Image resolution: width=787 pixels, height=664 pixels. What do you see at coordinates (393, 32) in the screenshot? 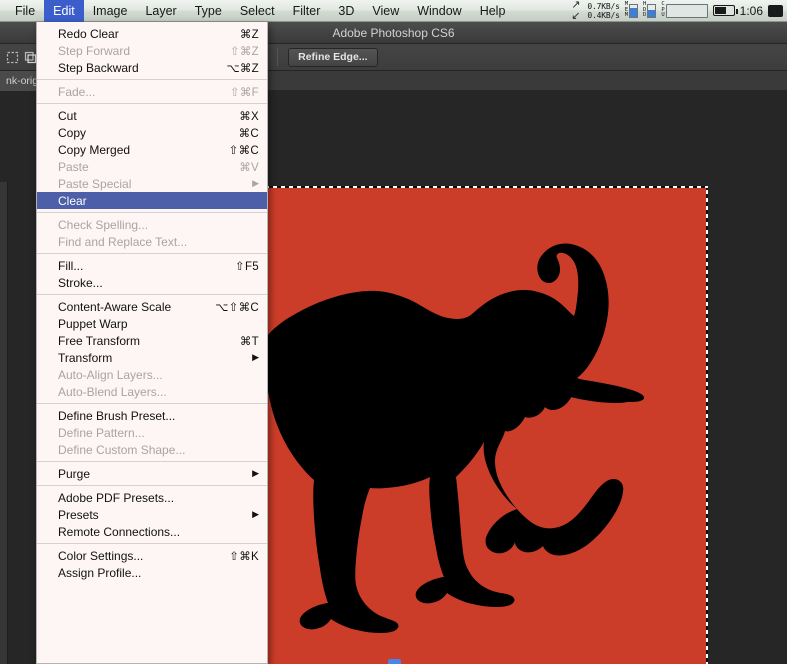
I see `app-title: Adobe Photoshop CS6` at bounding box center [393, 32].